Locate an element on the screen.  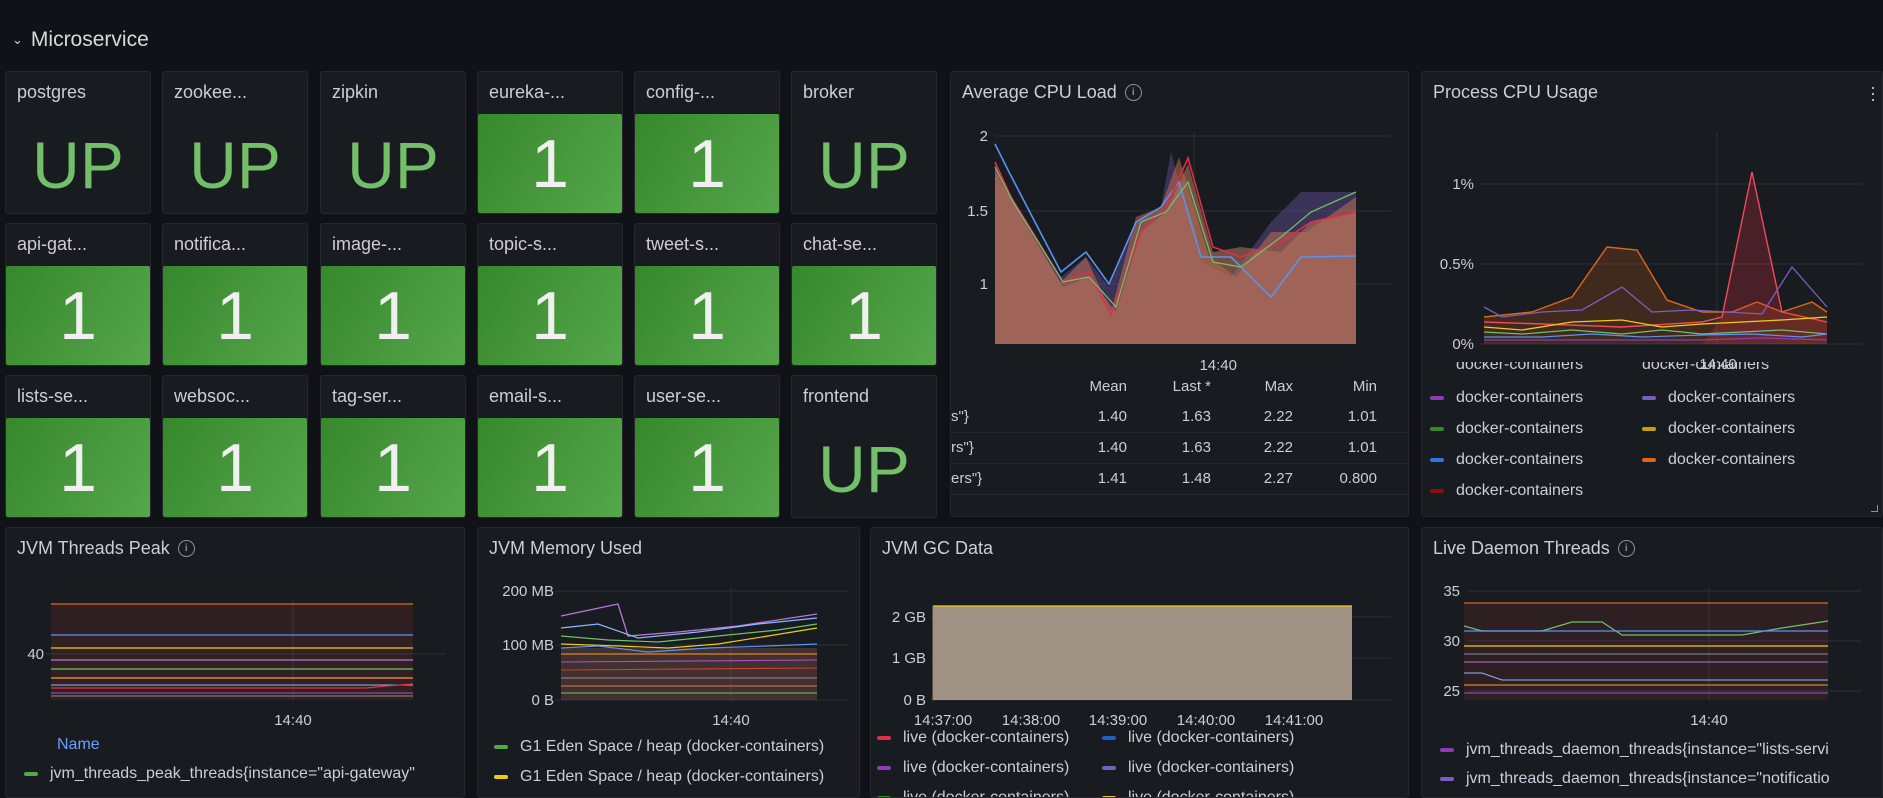
legend-row: s"} 1.40 1.63 2.22 1.01 is located at coordinates (1179, 417).